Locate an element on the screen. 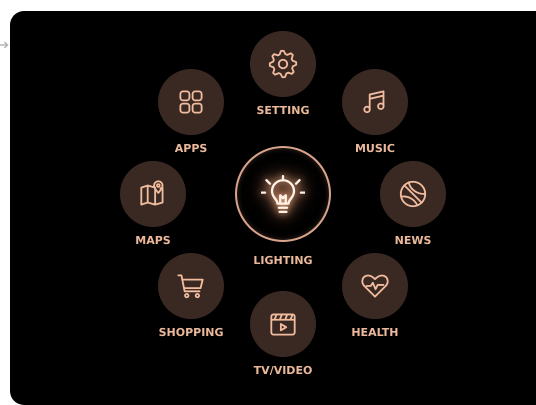  app-label: TV/VIDEO is located at coordinates (283, 370).